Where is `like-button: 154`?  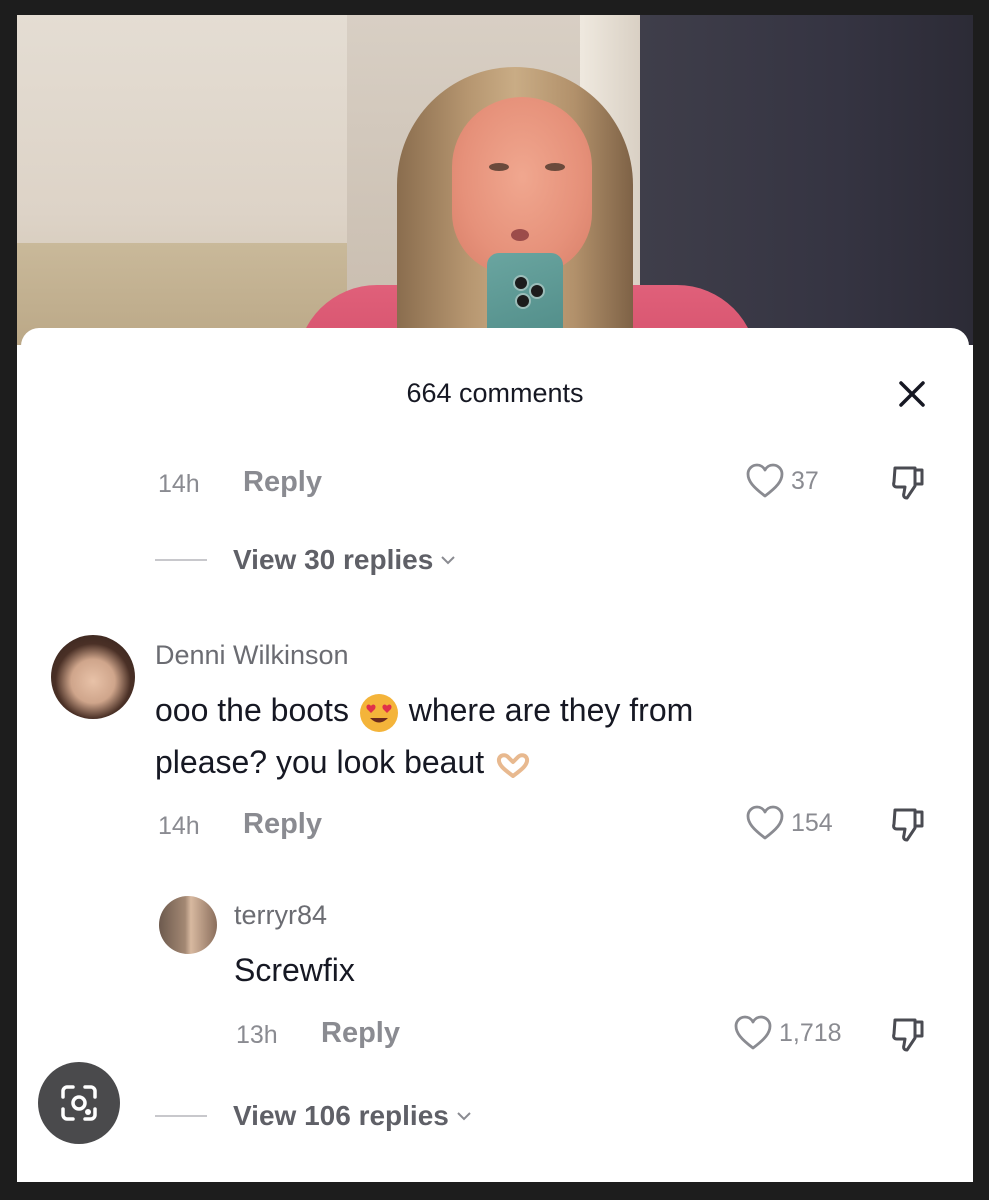 like-button: 154 is located at coordinates (789, 823).